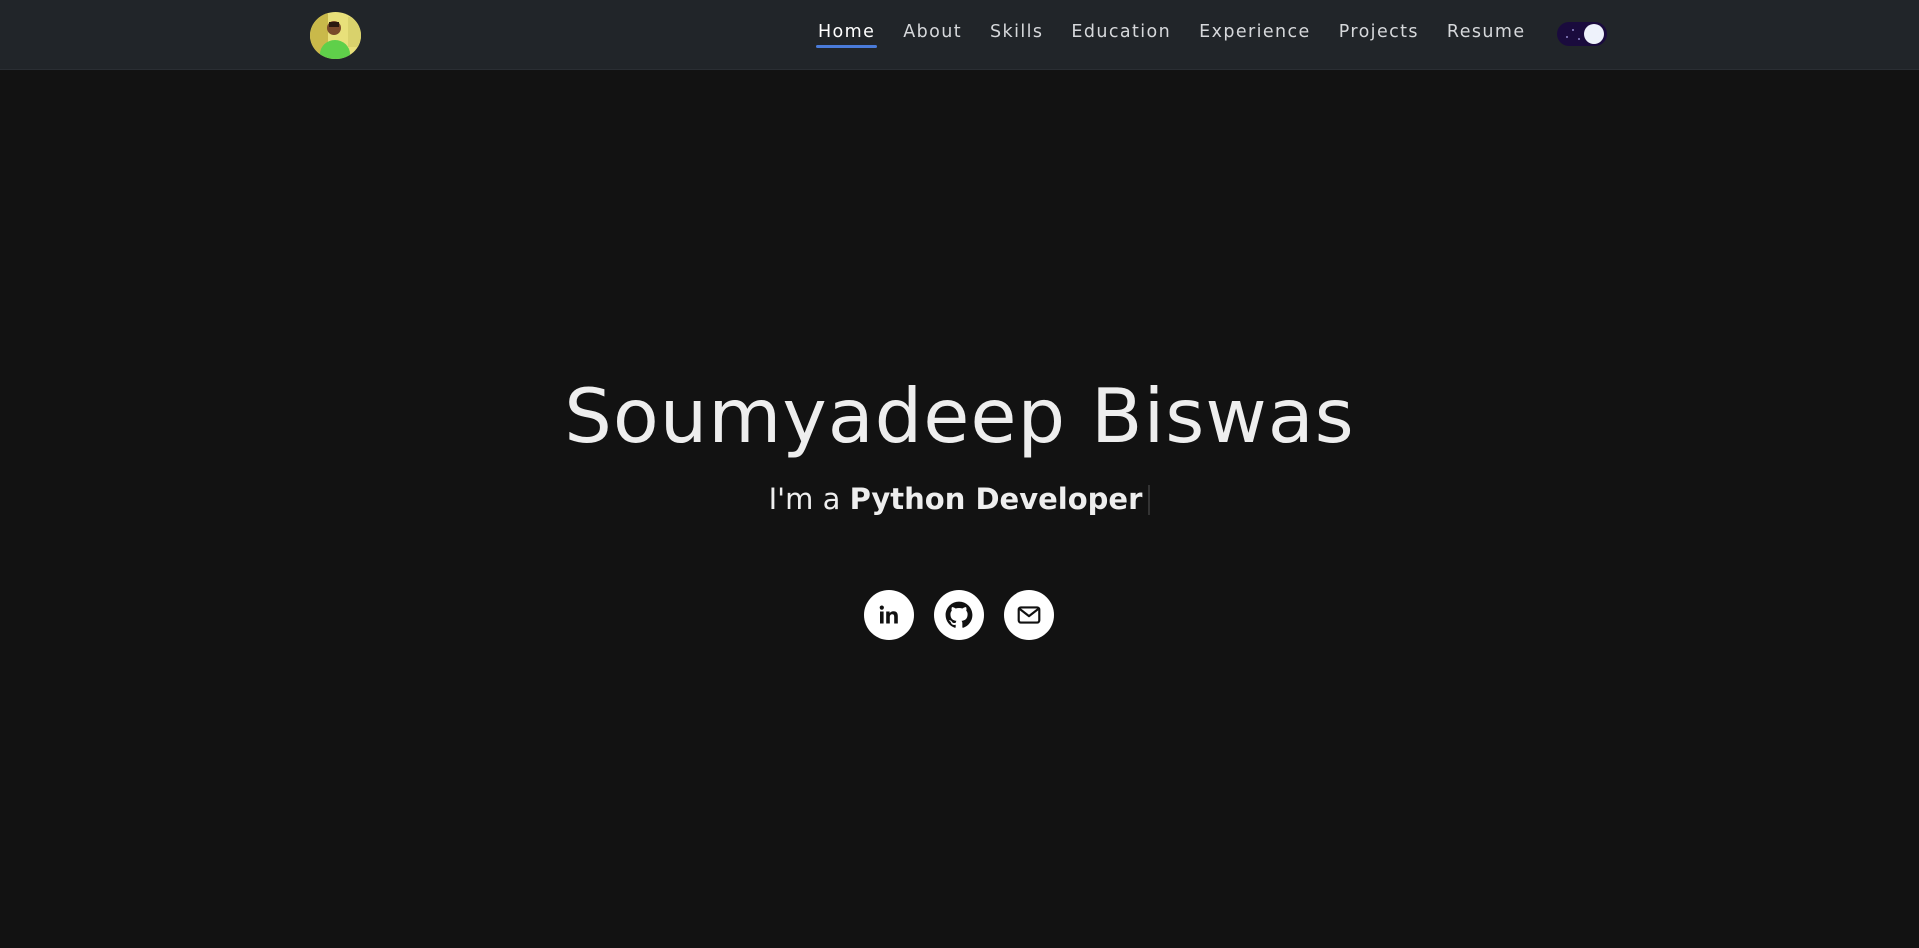 This screenshot has height=948, width=1919. Describe the element at coordinates (996, 499) in the screenshot. I see `tagline-role: Python Developer` at that location.